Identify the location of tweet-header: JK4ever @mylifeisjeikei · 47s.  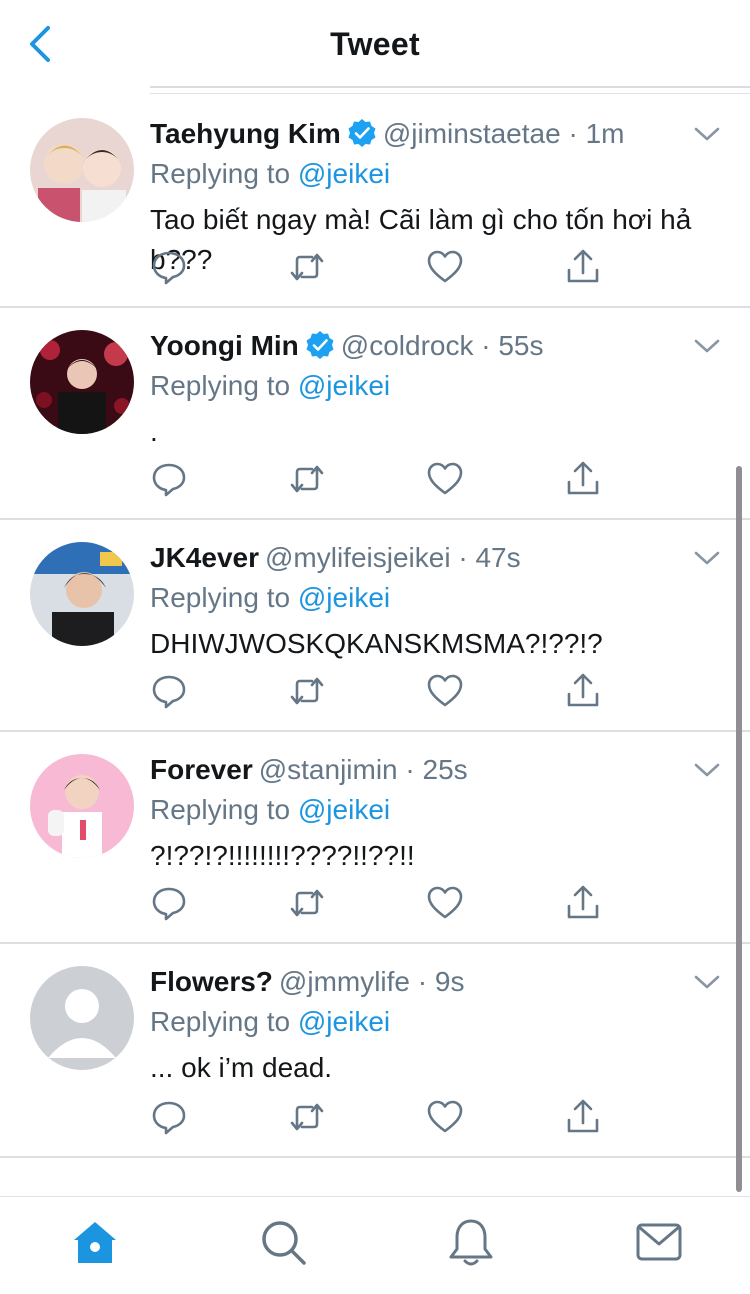
(420, 558).